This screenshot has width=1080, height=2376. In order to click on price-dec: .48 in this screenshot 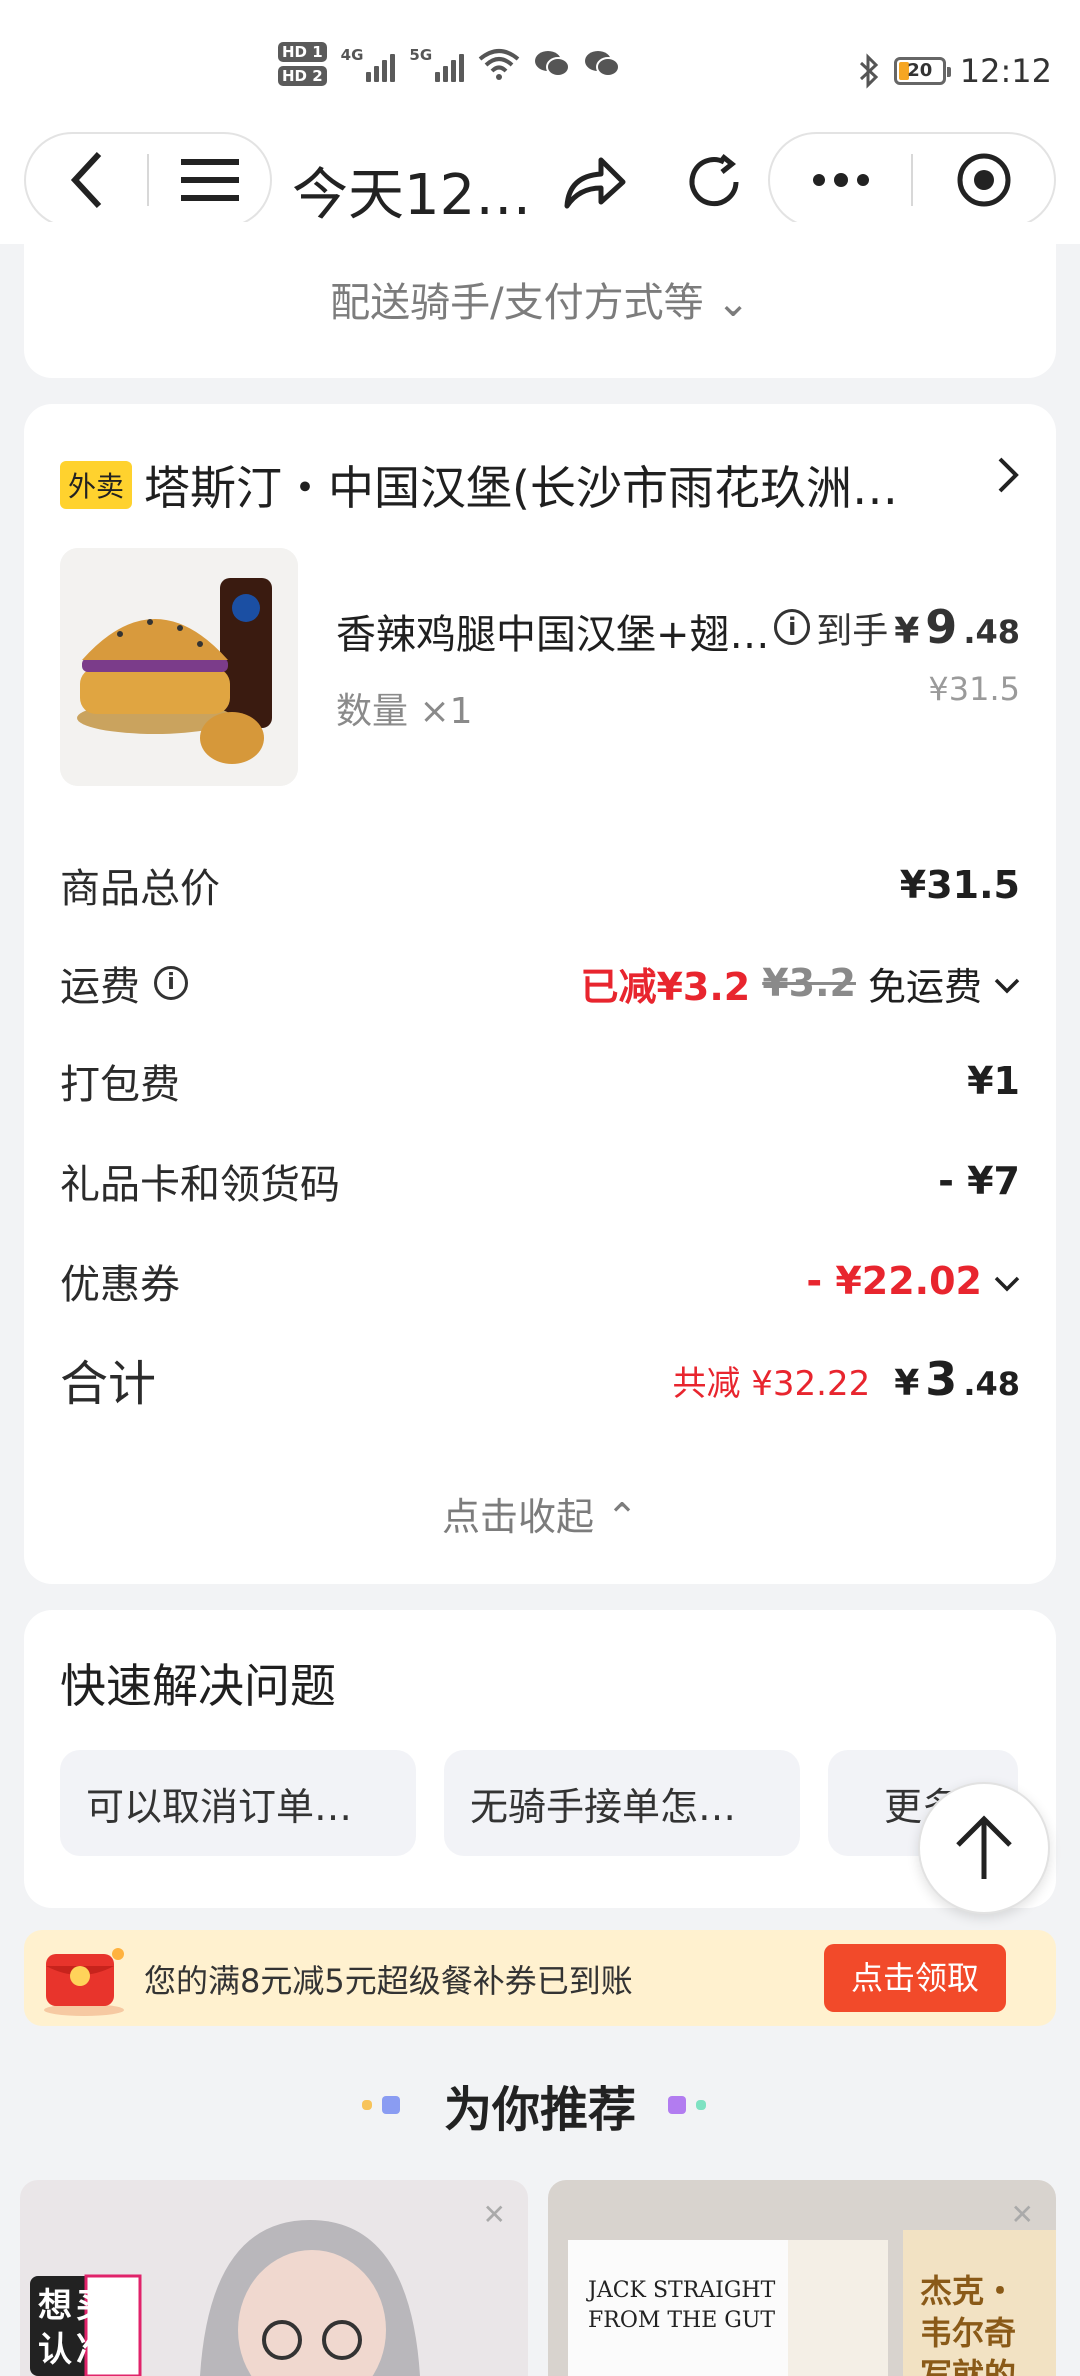, I will do `click(991, 632)`.